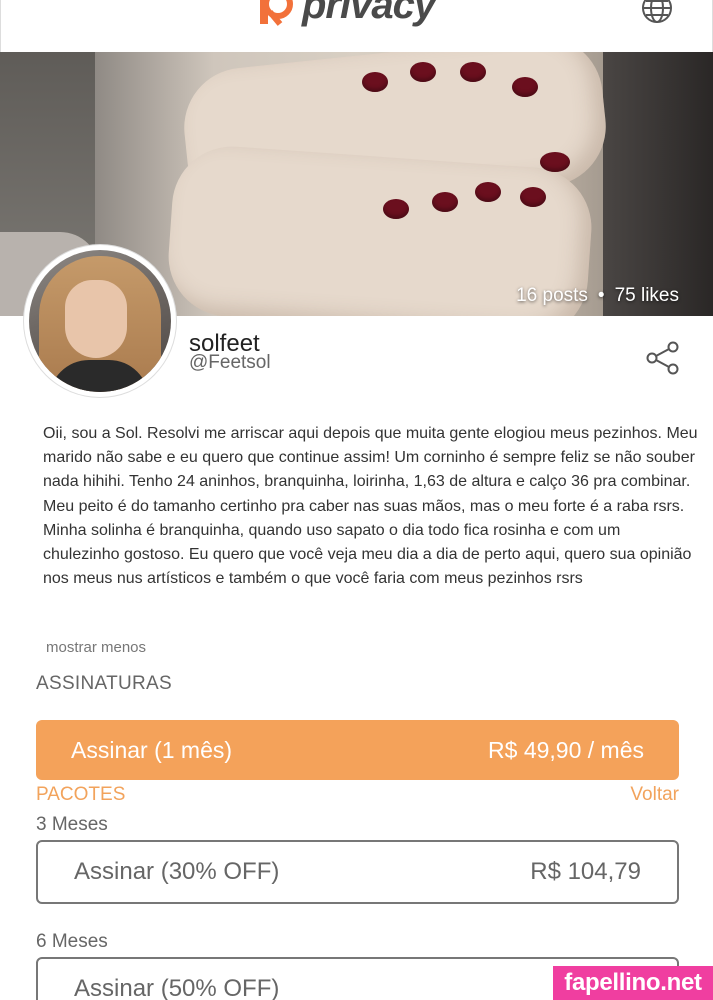 The image size is (713, 1000). Describe the element at coordinates (152, 749) in the screenshot. I see `subscribe-monthly-label: Assinar (1 mês)` at that location.